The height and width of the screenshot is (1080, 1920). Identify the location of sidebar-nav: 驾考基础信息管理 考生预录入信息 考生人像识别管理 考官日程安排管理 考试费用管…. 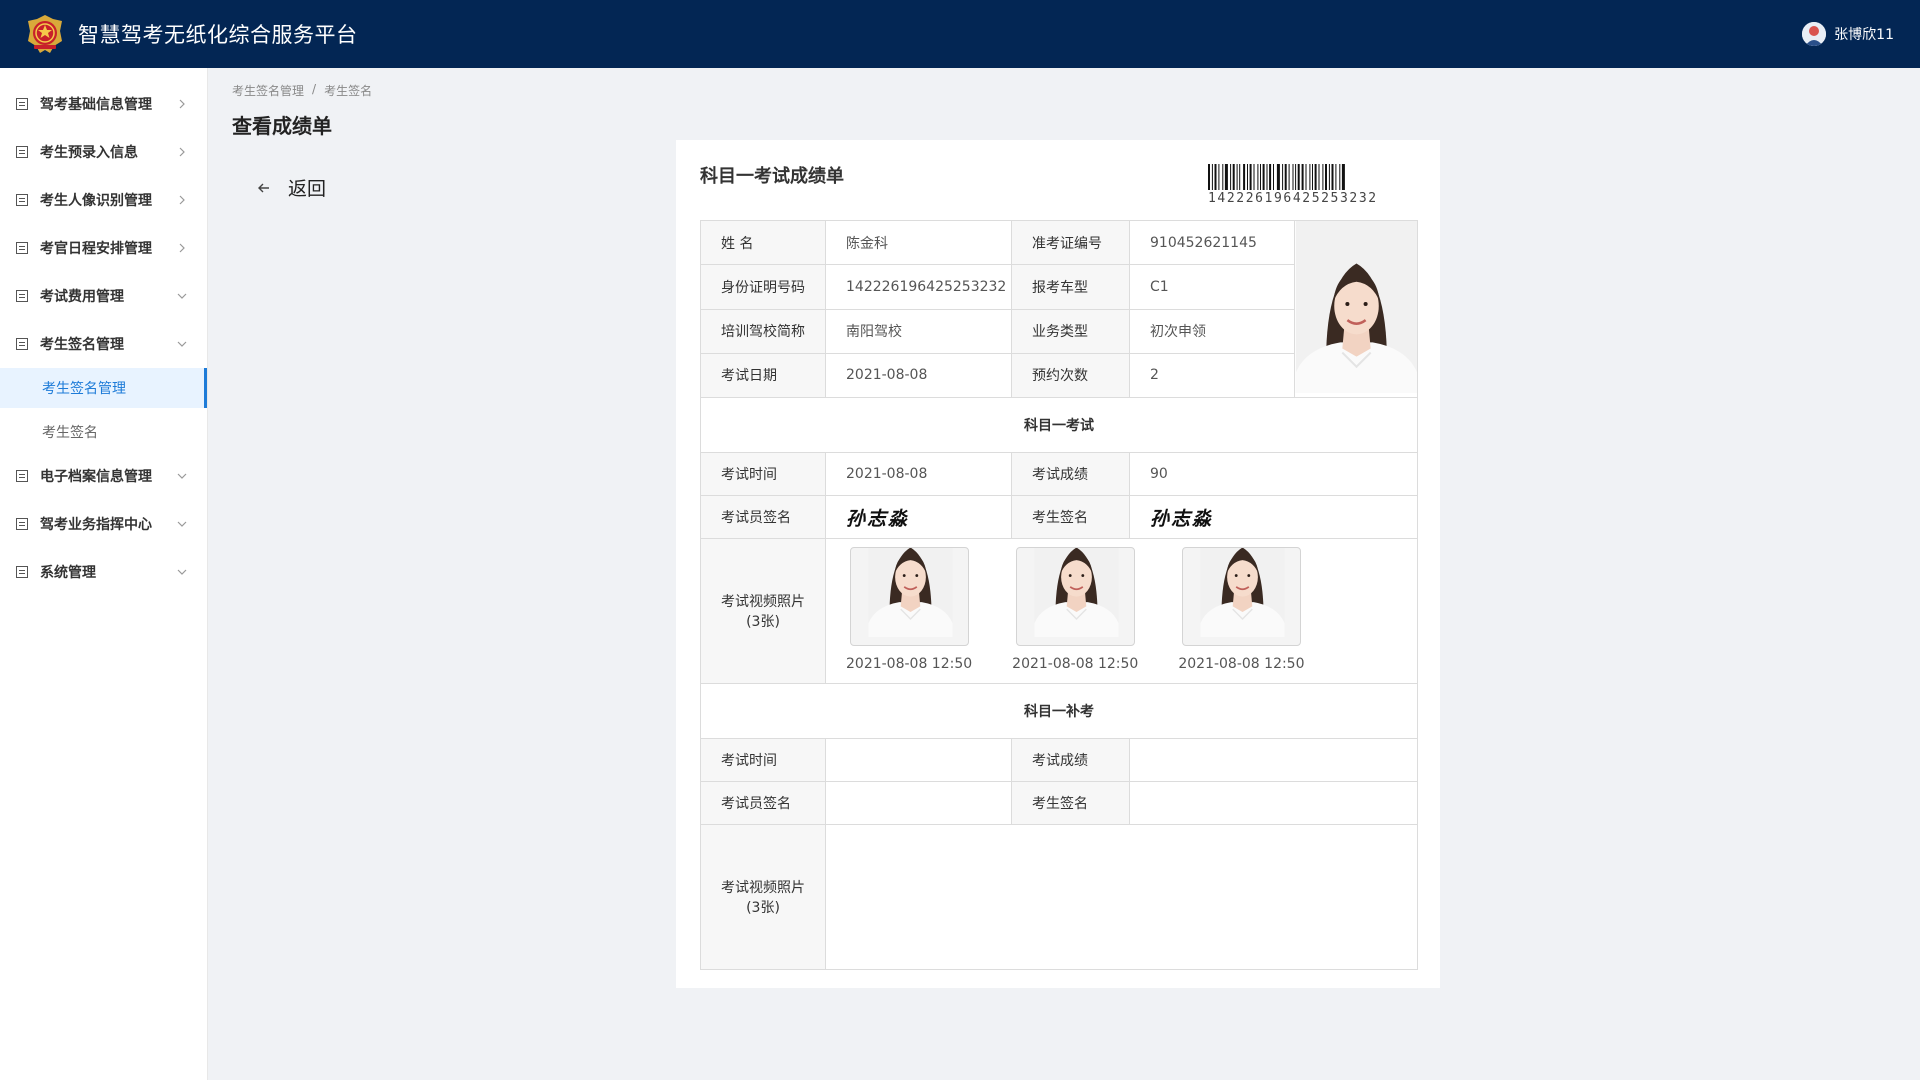
(104, 574).